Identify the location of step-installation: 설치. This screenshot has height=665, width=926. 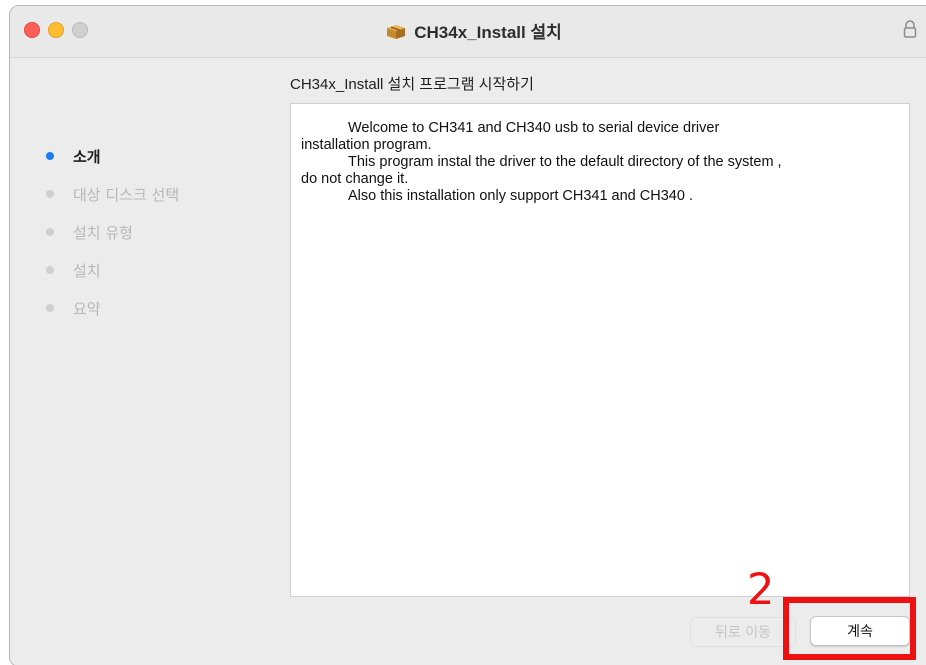
(112, 270).